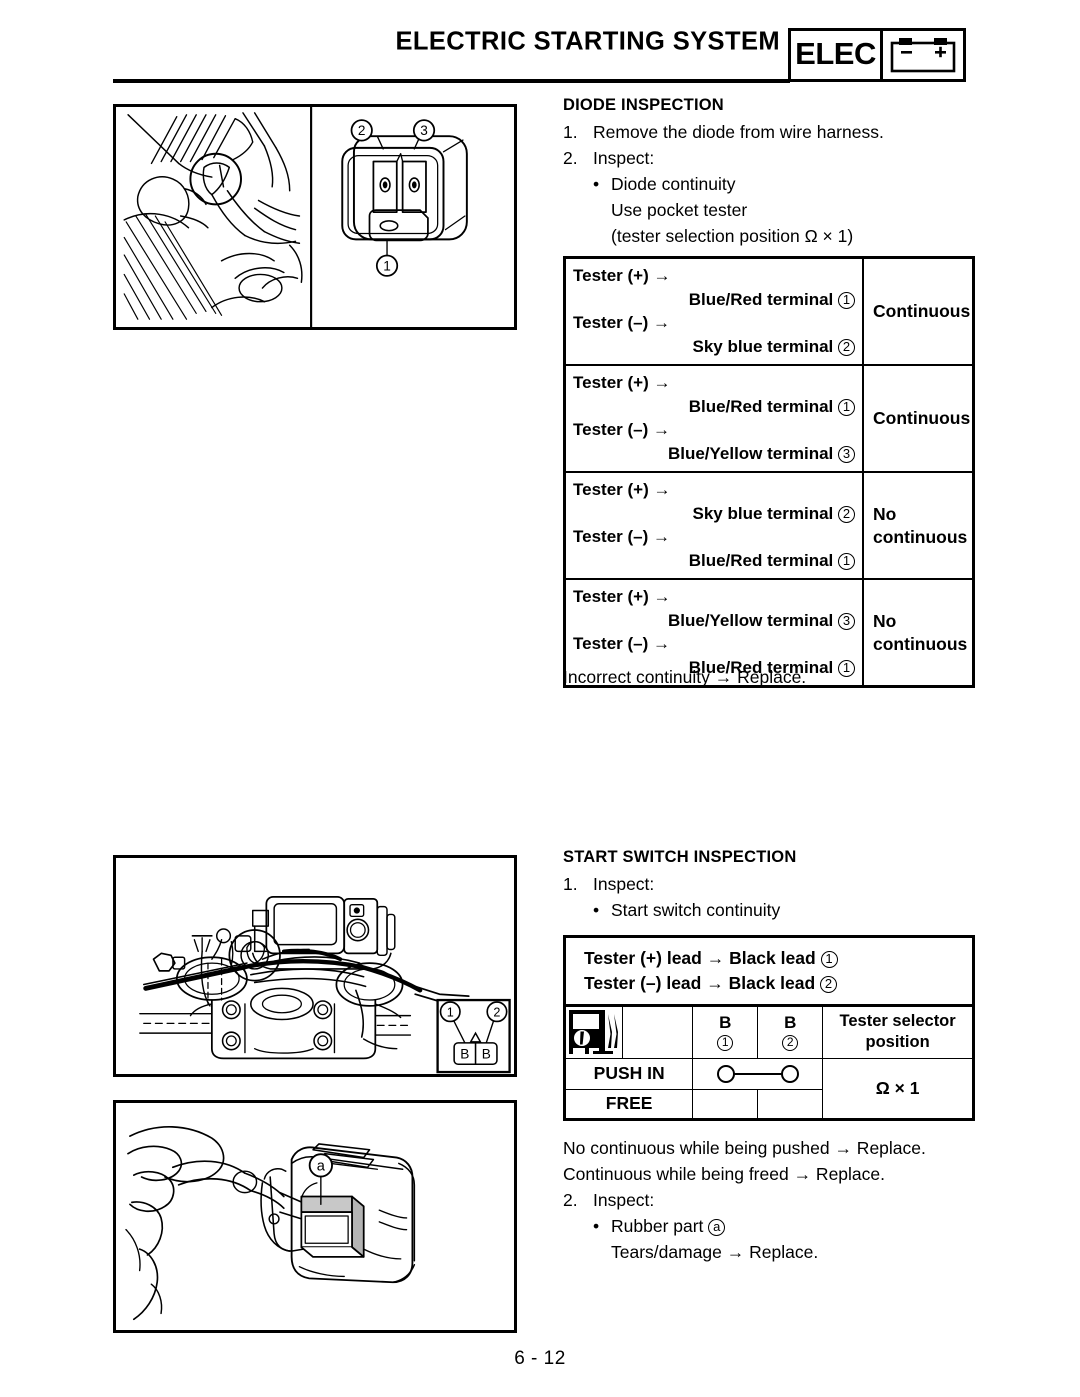  I want to click on column-header-b1: B 1, so click(725, 1032).